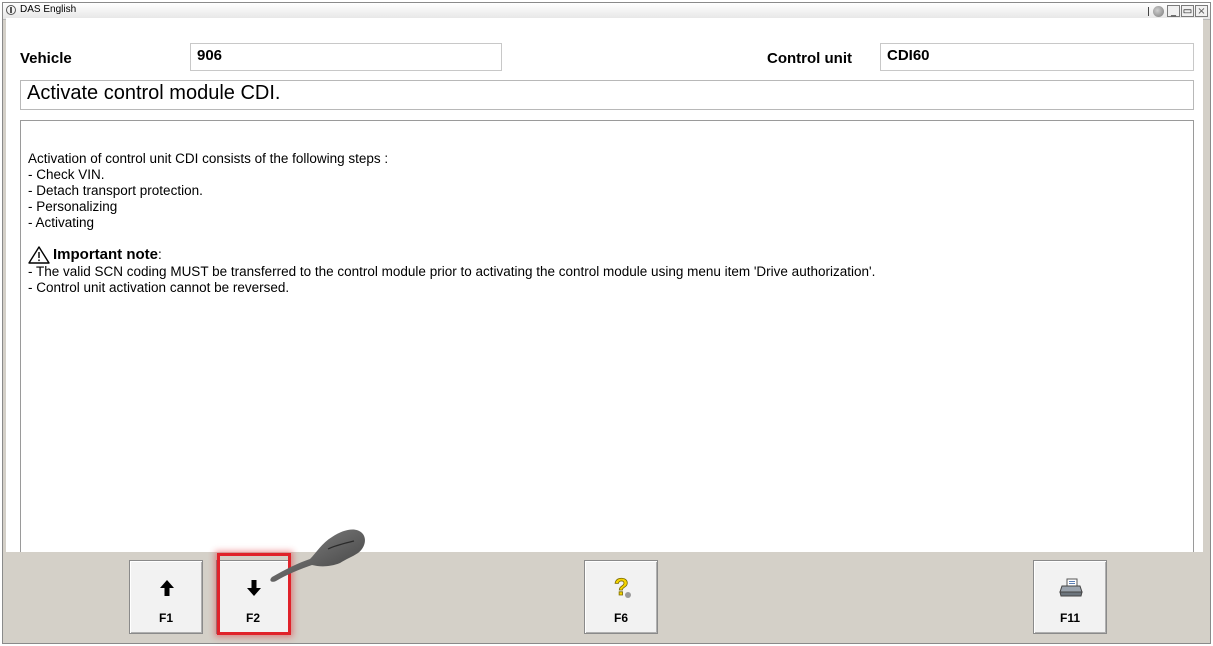  What do you see at coordinates (61, 222) in the screenshot?
I see `step-item: - Activating` at bounding box center [61, 222].